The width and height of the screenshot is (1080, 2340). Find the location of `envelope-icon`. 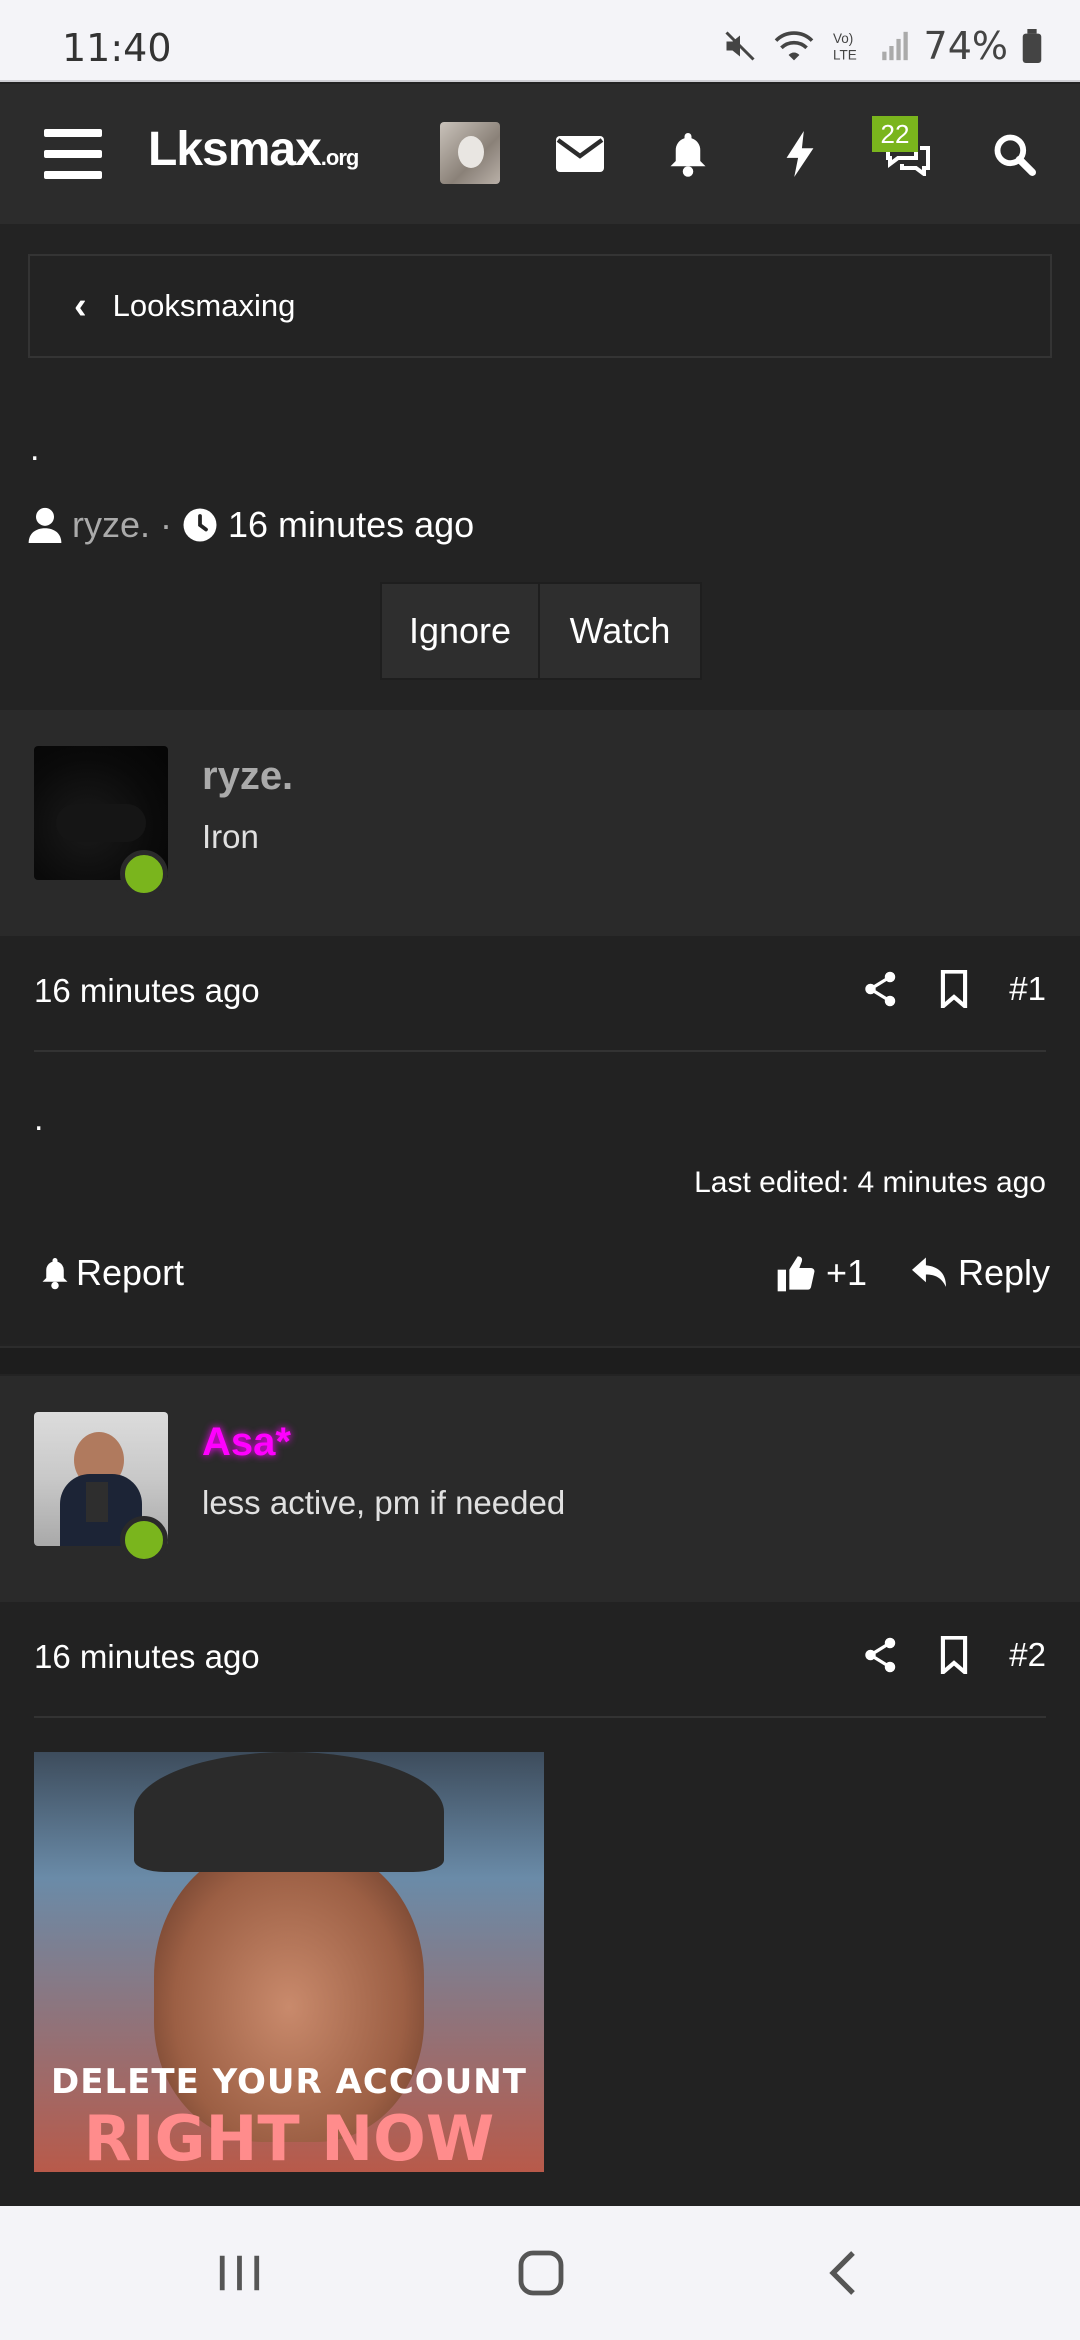

envelope-icon is located at coordinates (580, 154).